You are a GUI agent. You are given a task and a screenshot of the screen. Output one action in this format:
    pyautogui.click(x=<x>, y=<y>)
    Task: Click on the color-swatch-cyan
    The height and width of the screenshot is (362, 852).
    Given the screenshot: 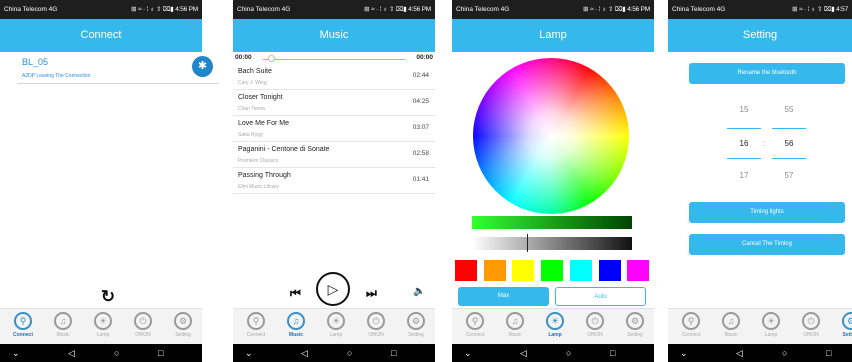 What is the action you would take?
    pyautogui.click(x=581, y=270)
    